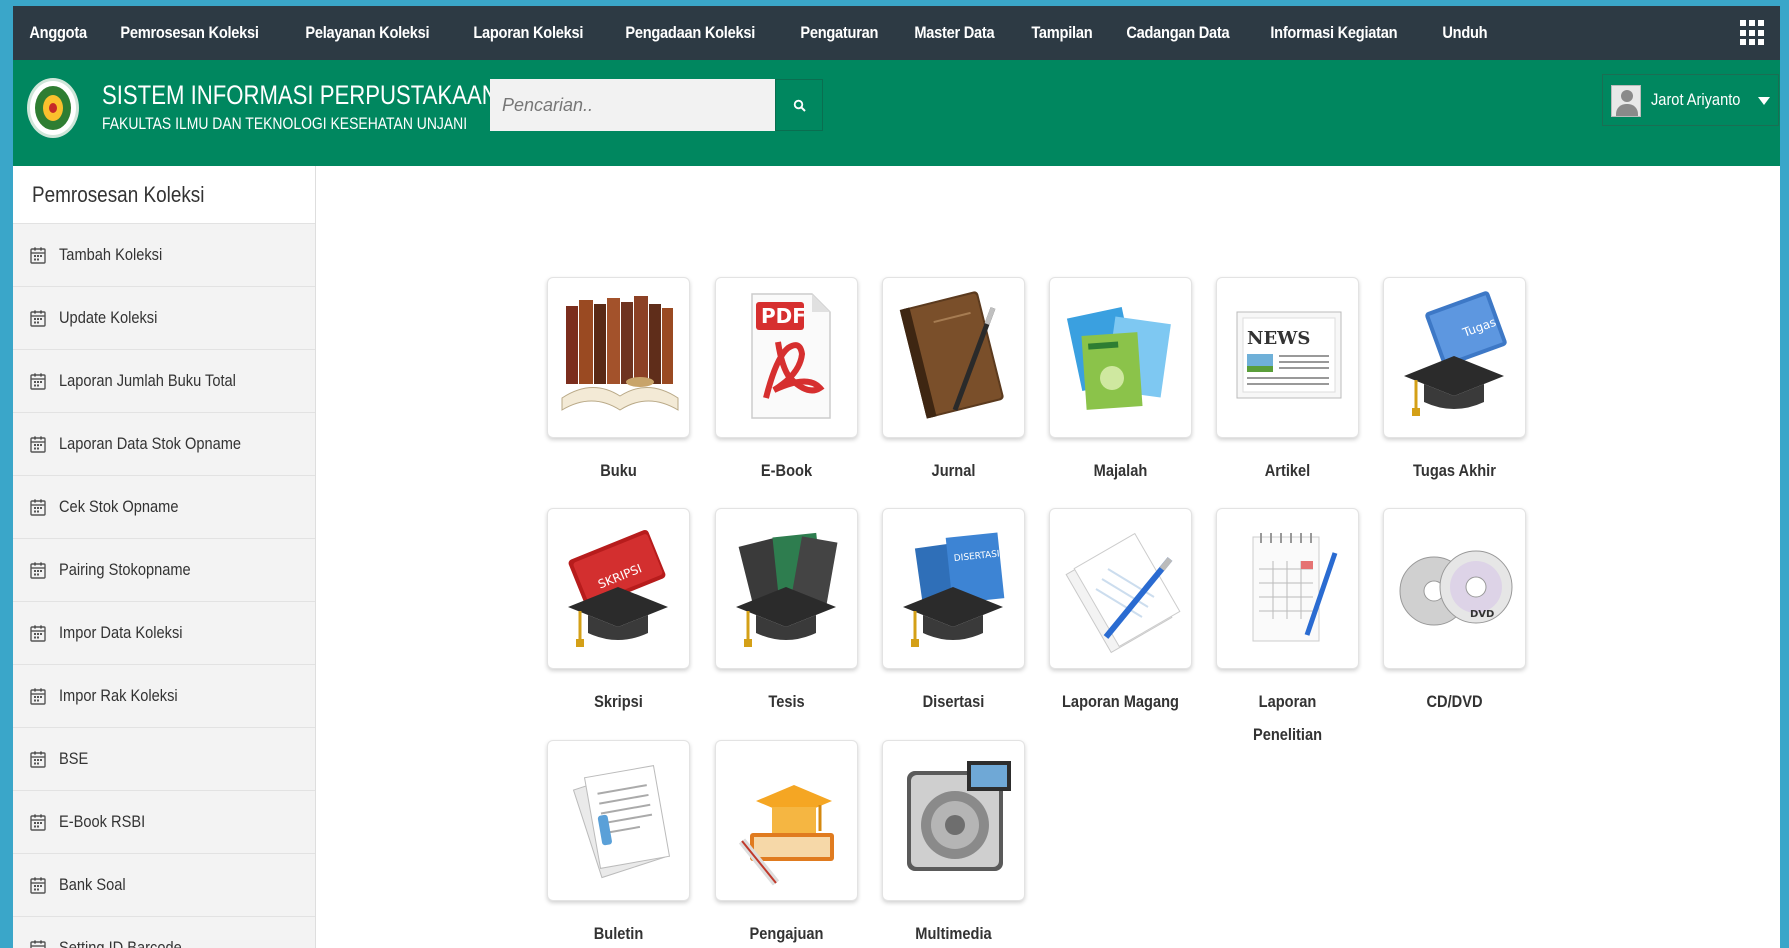  What do you see at coordinates (1062, 33) in the screenshot?
I see `nav-tampilan: Tampilan` at bounding box center [1062, 33].